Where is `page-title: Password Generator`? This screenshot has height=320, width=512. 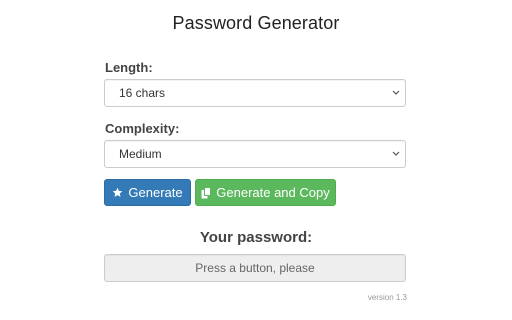 page-title: Password Generator is located at coordinates (256, 23).